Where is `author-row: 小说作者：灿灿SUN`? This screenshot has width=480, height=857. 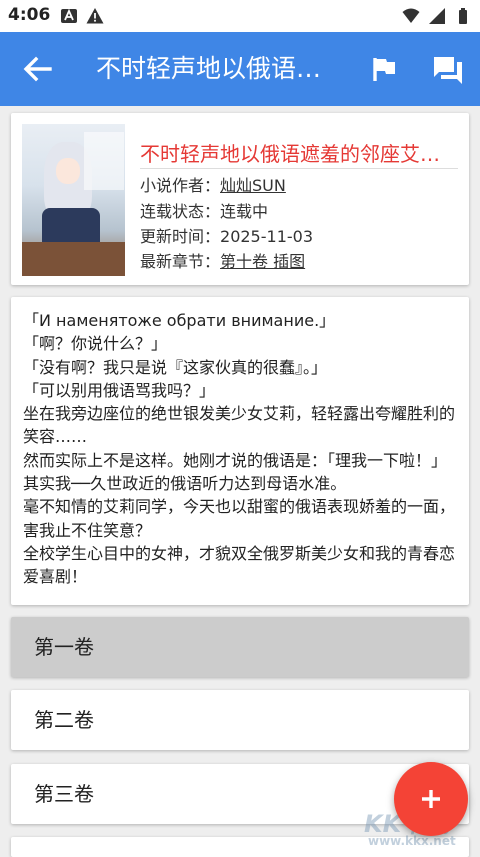
author-row: 小说作者：灿灿SUN is located at coordinates (213, 186).